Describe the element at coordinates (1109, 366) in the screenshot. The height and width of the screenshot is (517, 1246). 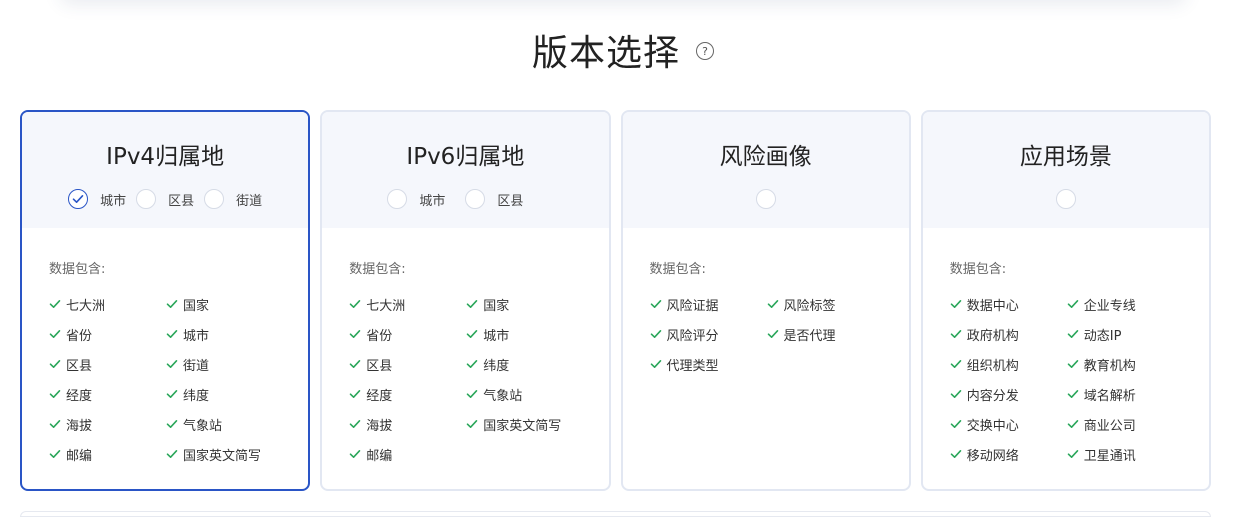
I see `feature-label: 教育机构` at that location.